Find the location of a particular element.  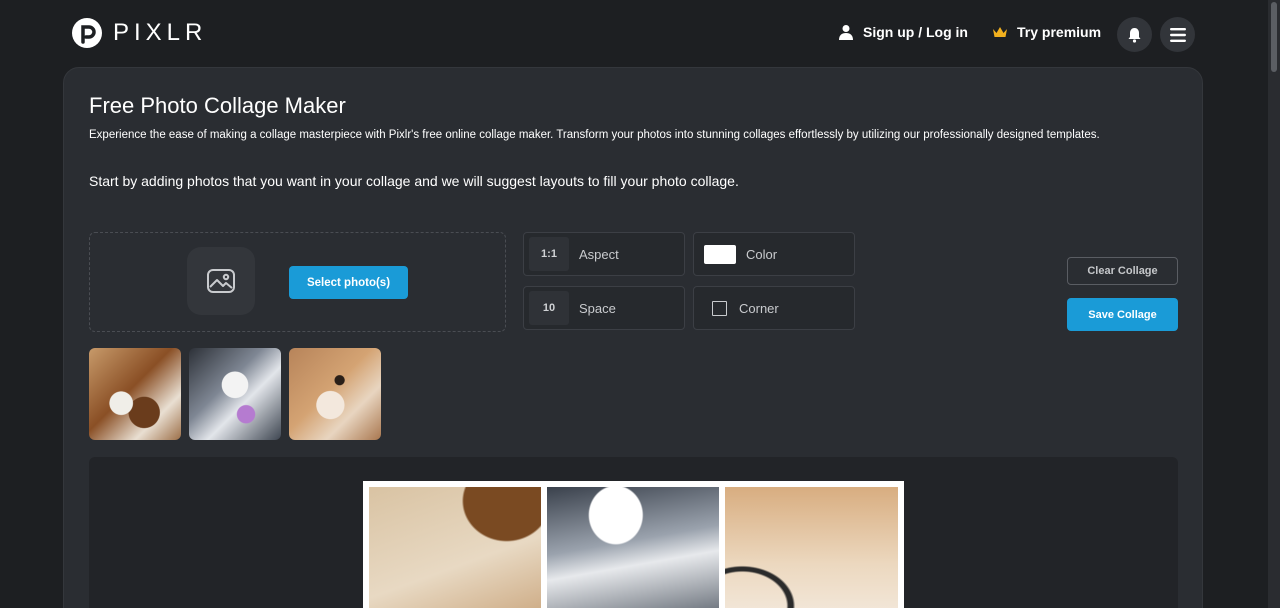

try-premium-link: Try premium is located at coordinates (1046, 32).